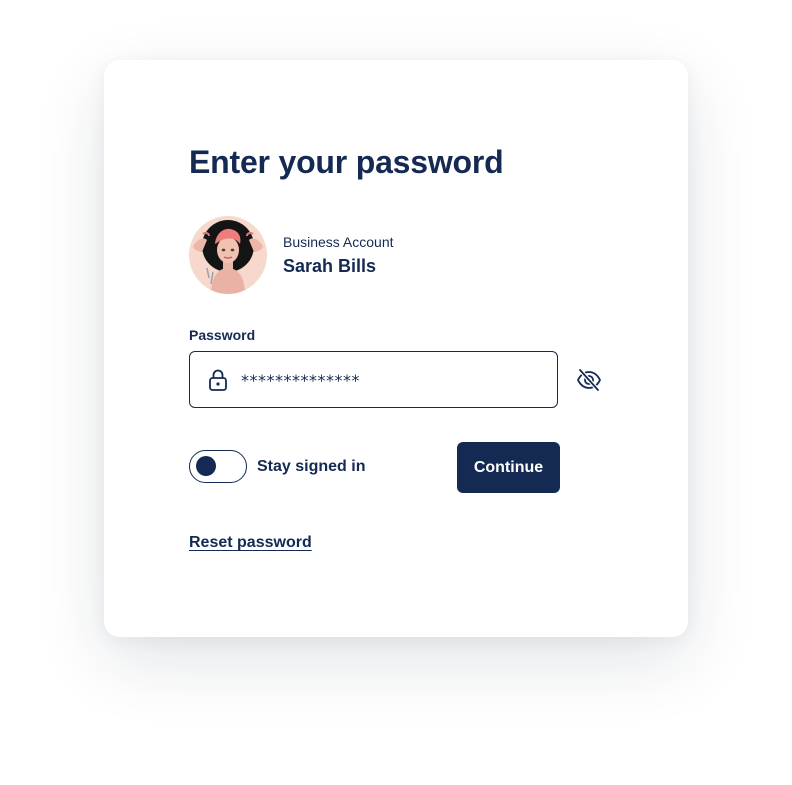 The width and height of the screenshot is (792, 785). What do you see at coordinates (206, 466) in the screenshot?
I see `toggle-knob` at bounding box center [206, 466].